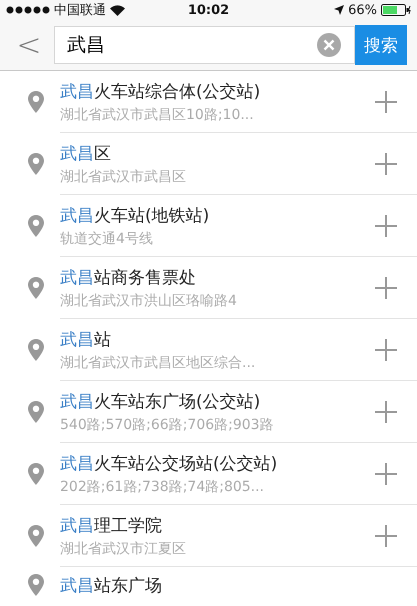 This screenshot has width=417, height=606. What do you see at coordinates (228, 585) in the screenshot?
I see `result-title: 武昌站东广场` at bounding box center [228, 585].